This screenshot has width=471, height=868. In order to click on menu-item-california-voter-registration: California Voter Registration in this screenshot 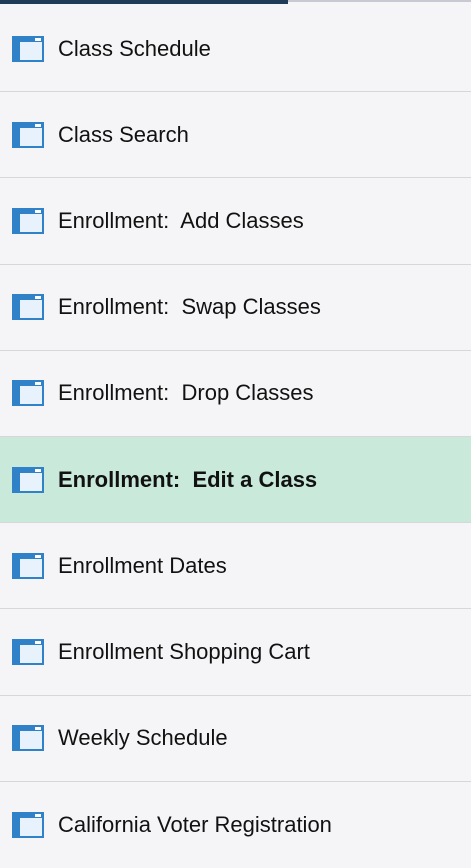, I will do `click(235, 824)`.